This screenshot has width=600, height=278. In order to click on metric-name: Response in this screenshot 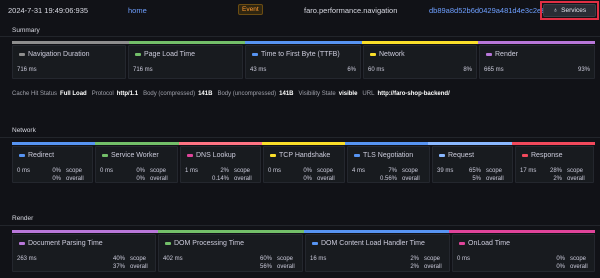, I will do `click(547, 155)`.